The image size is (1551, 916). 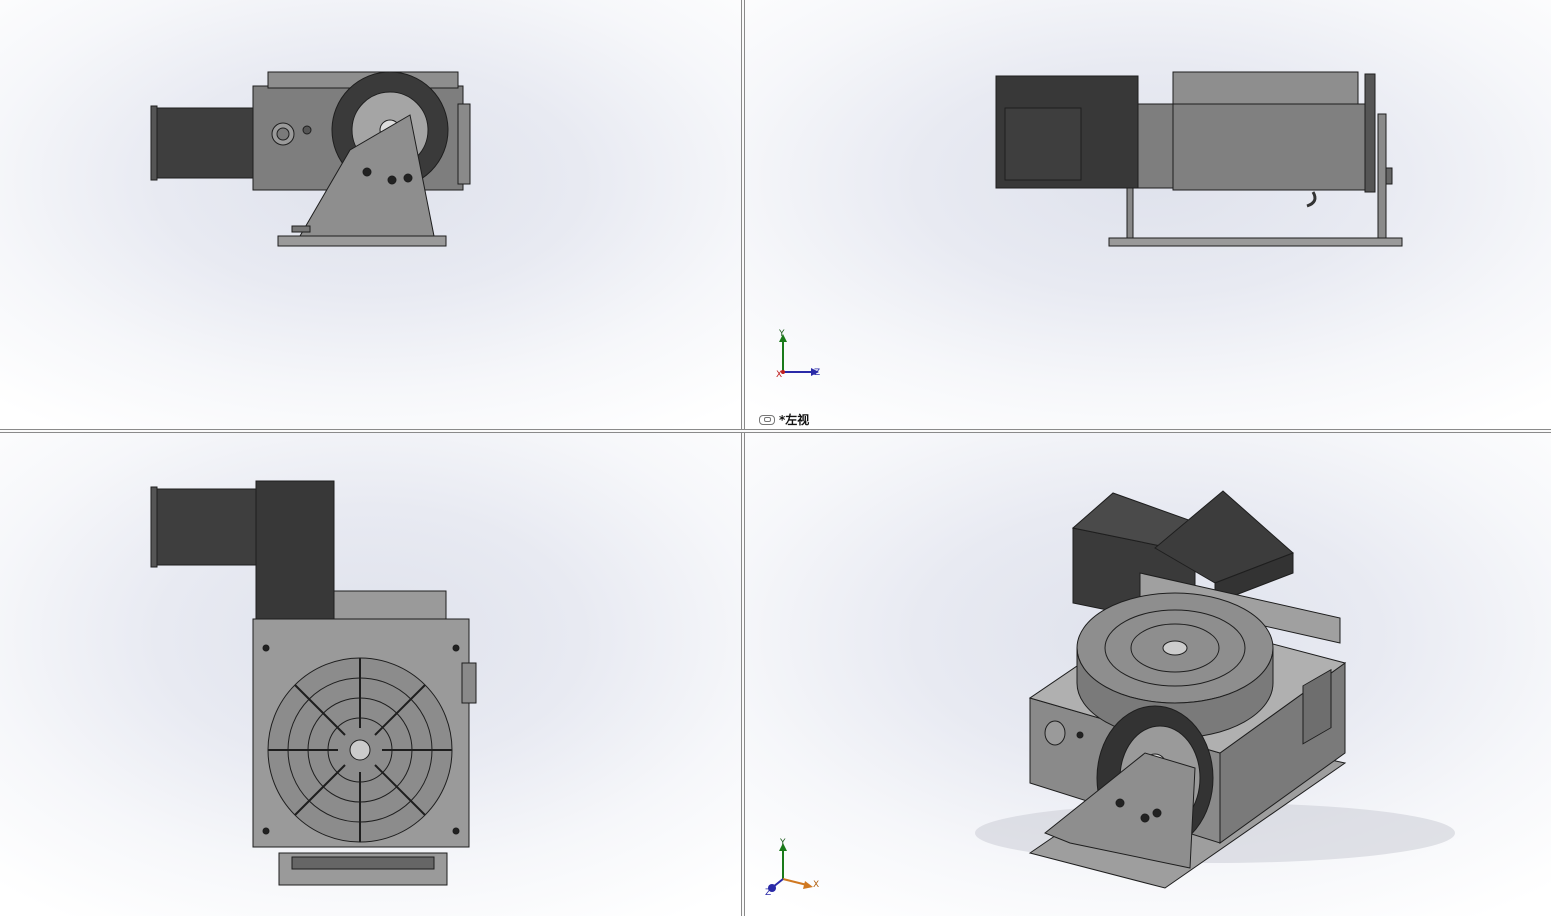 What do you see at coordinates (781, 334) in the screenshot?
I see `triad-y-label: Y` at bounding box center [781, 334].